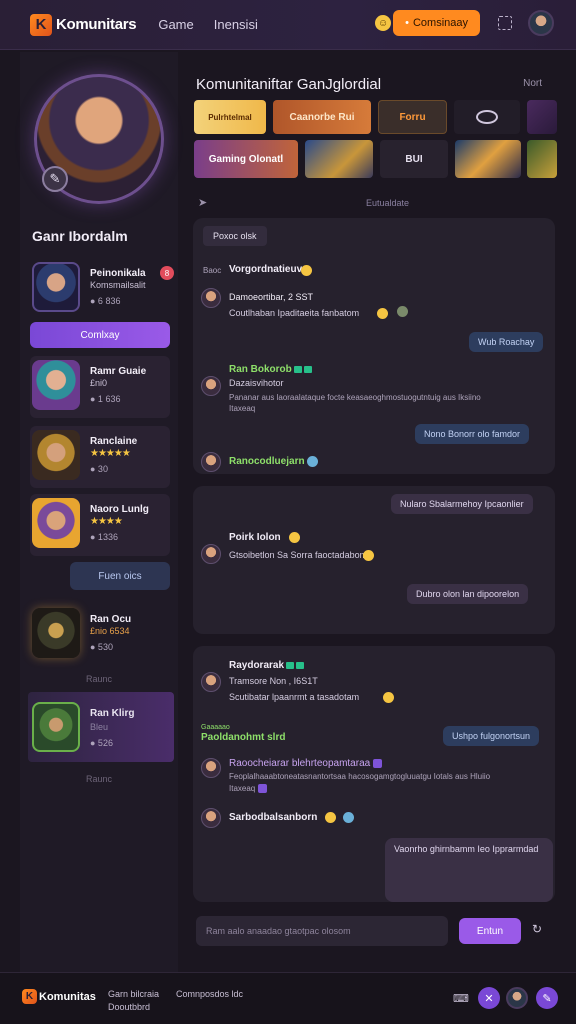  I want to click on footer-link: Dooutbbrd, so click(129, 1007).